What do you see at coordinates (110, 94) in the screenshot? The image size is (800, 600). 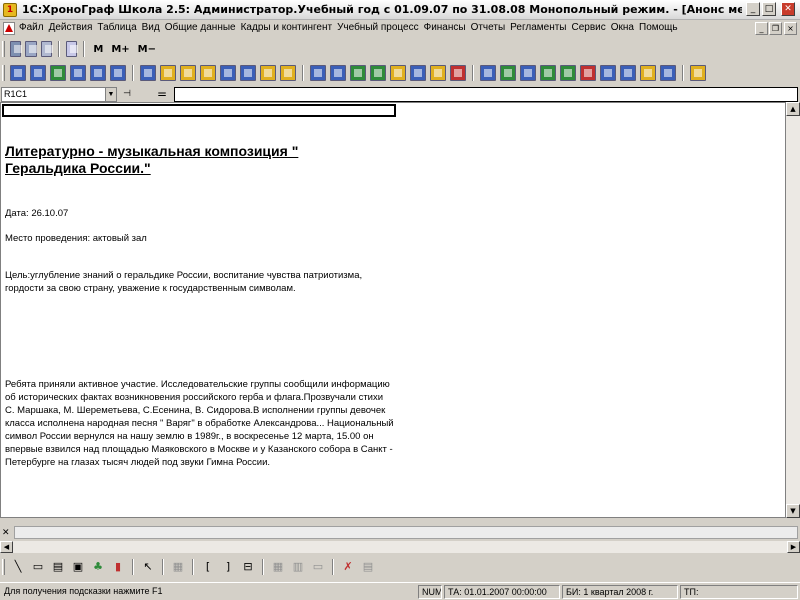 I see `chevron-down-icon: ▼` at bounding box center [110, 94].